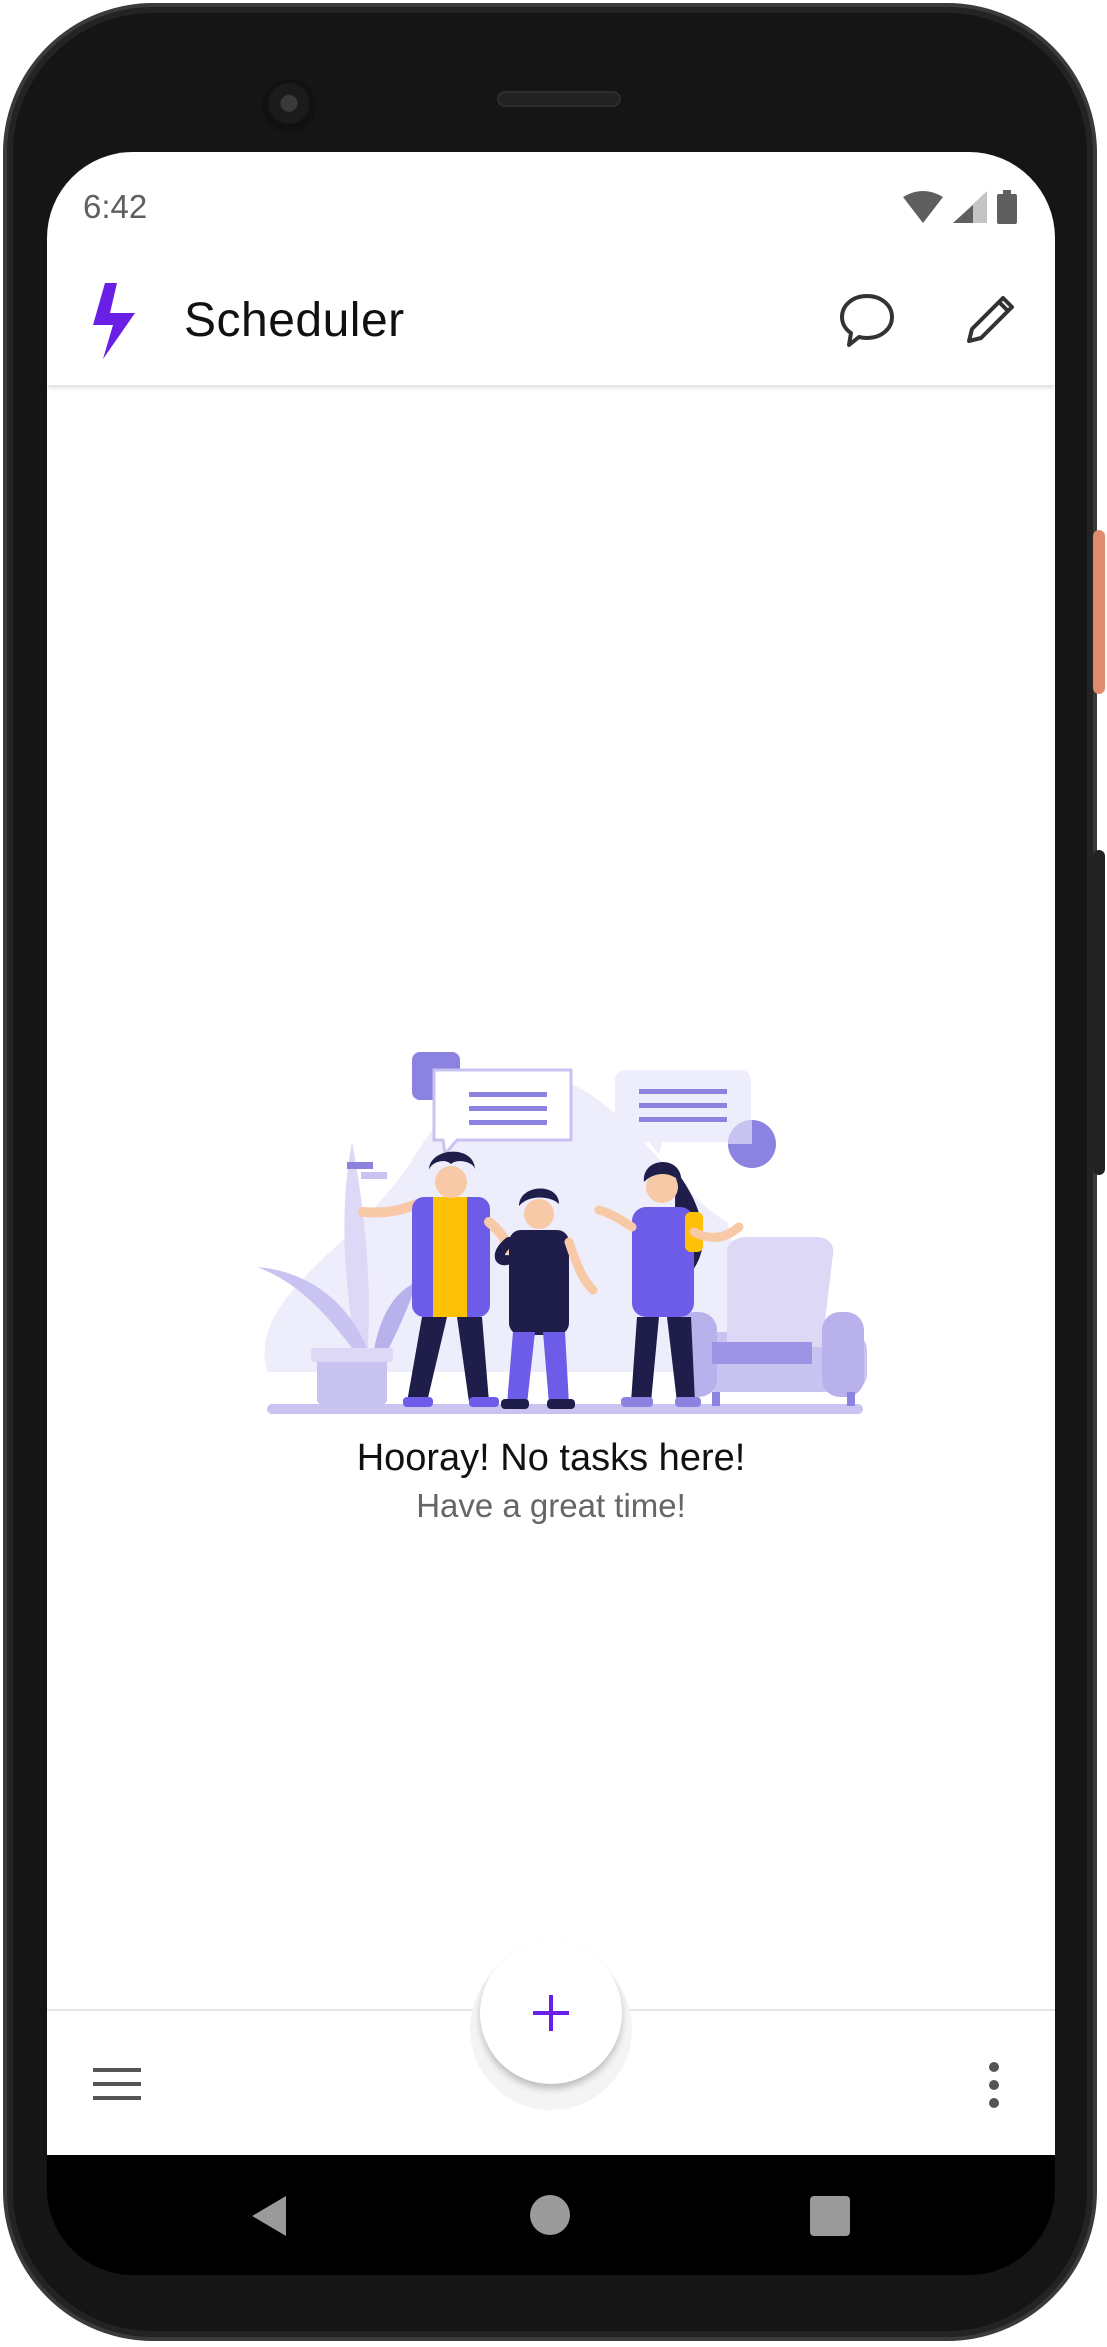 The image size is (1107, 2347). I want to click on status-icons, so click(960, 207).